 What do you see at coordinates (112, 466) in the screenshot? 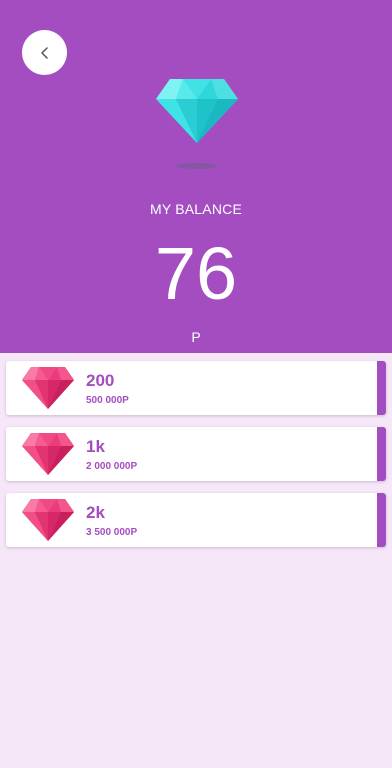
I see `offer-price: 2 000 000P` at bounding box center [112, 466].